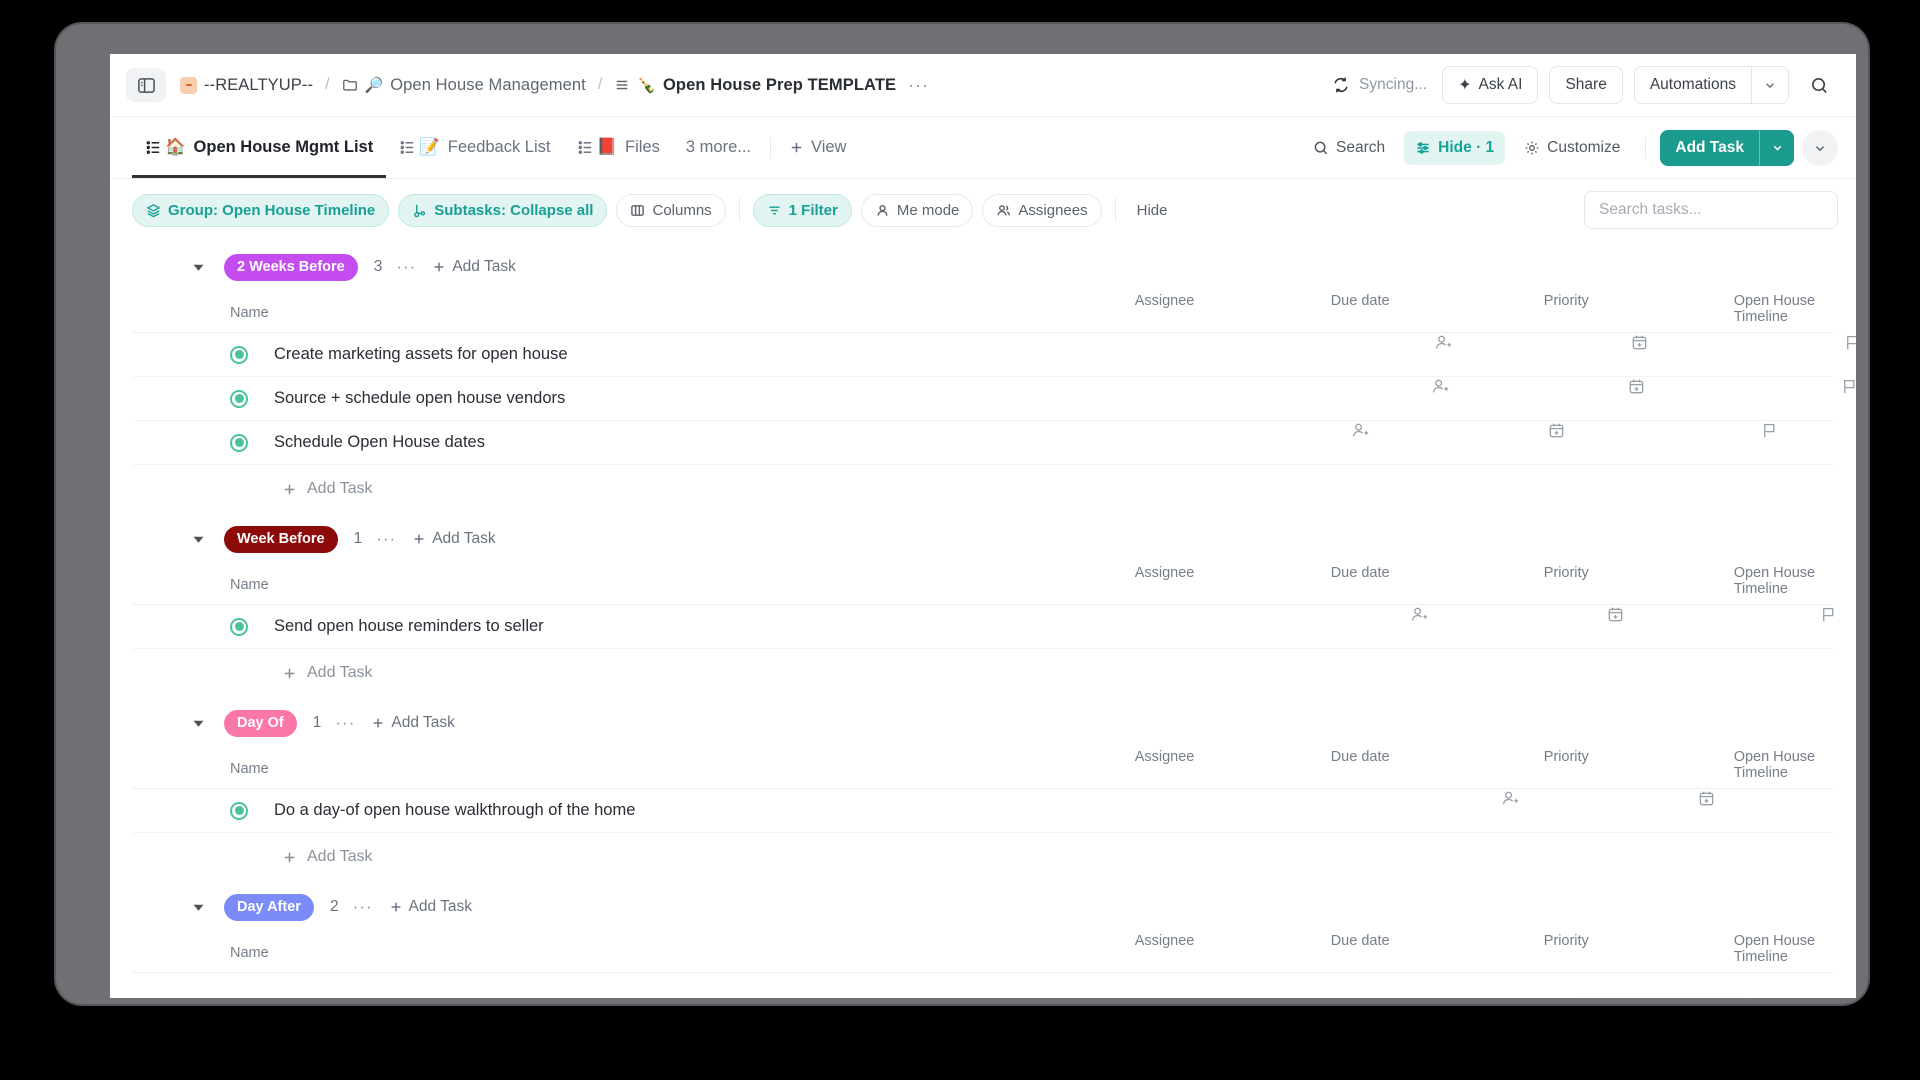  What do you see at coordinates (1819, 85) in the screenshot?
I see `search-global-button` at bounding box center [1819, 85].